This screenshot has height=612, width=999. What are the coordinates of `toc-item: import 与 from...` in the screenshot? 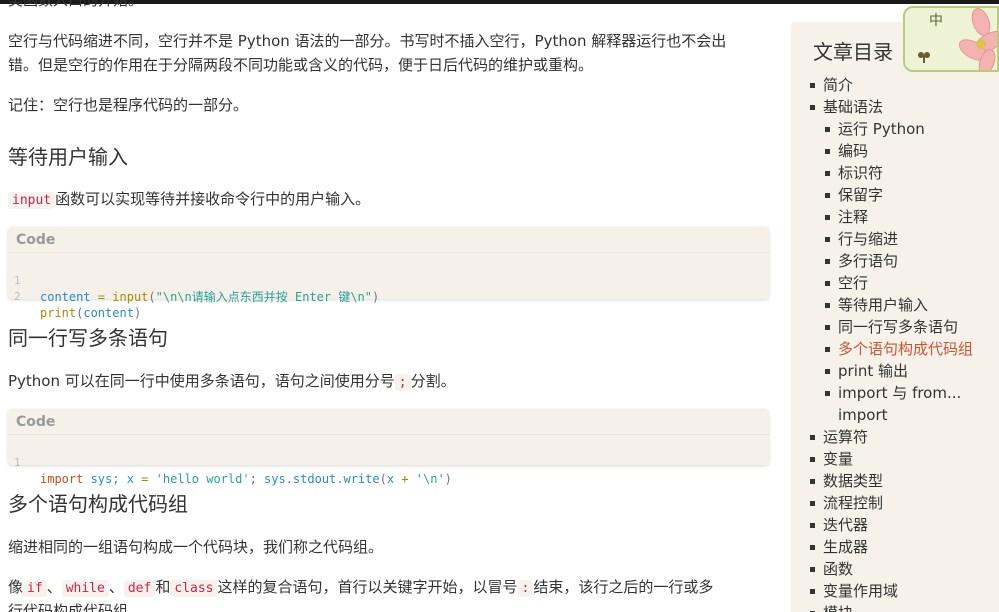 It's located at (899, 393).